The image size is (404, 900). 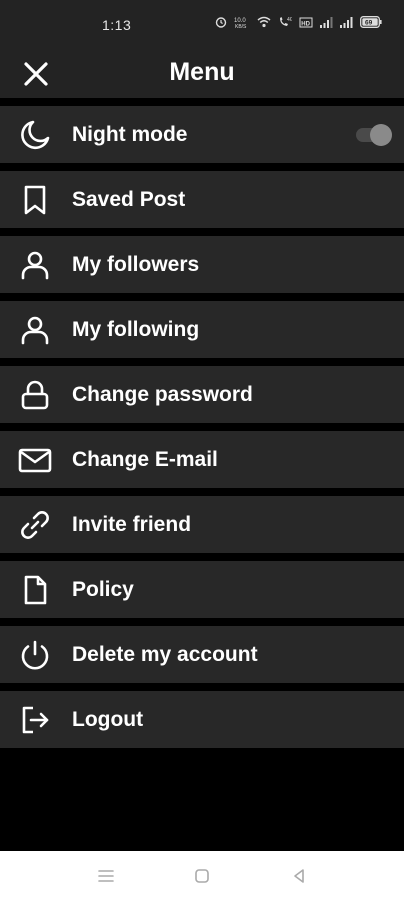 What do you see at coordinates (264, 22) in the screenshot?
I see `wifi-icon` at bounding box center [264, 22].